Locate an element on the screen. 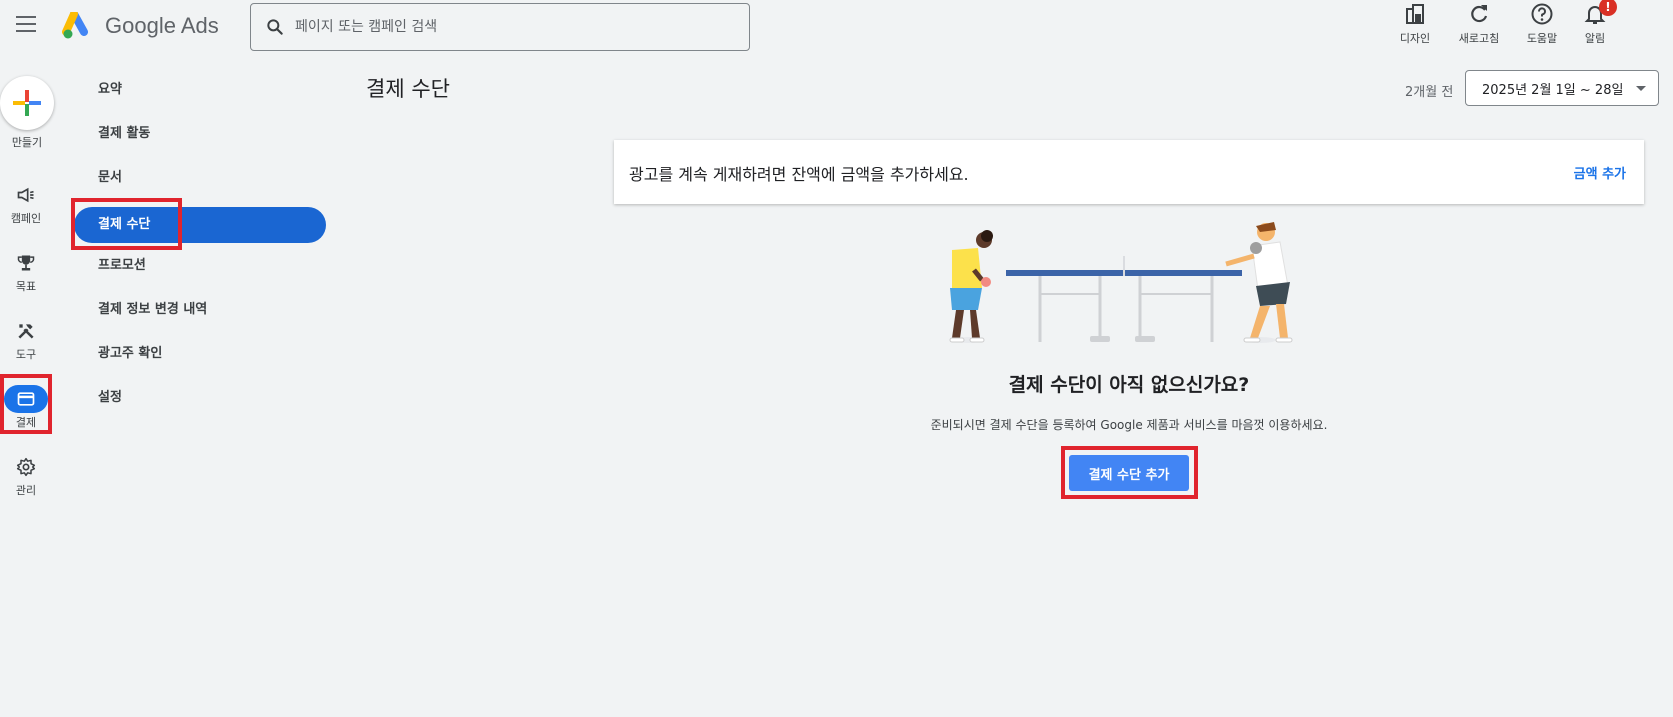 The width and height of the screenshot is (1673, 717). help-button: 도움말 is located at coordinates (1542, 24).